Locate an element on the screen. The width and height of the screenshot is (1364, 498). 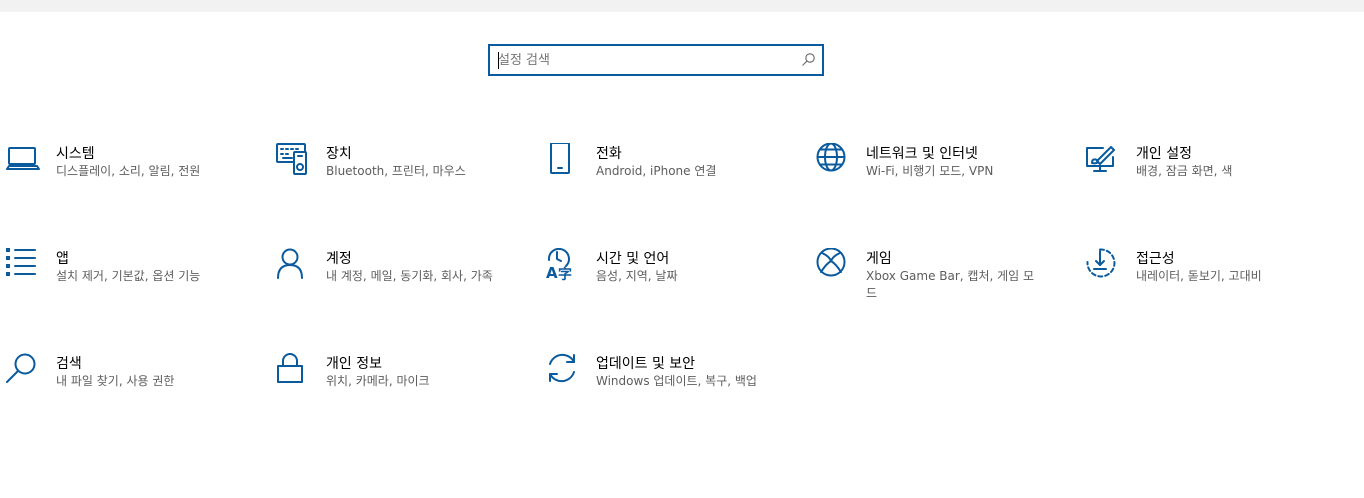
tile-title: 업데이트 및 보안 is located at coordinates (646, 364).